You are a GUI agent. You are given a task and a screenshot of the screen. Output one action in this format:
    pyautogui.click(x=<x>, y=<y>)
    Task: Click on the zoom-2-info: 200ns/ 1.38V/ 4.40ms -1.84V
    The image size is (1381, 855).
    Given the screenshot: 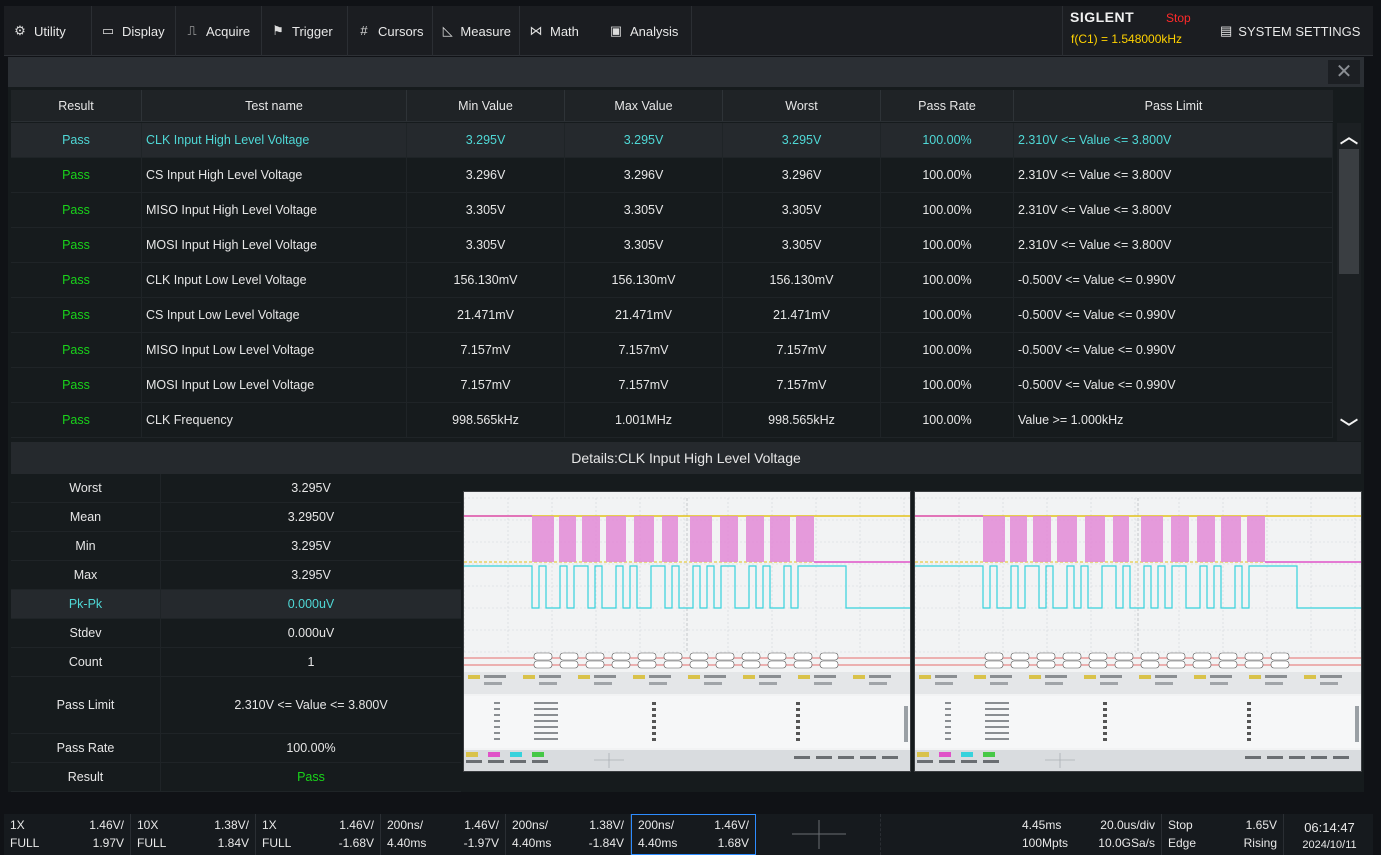 What is the action you would take?
    pyautogui.click(x=568, y=834)
    